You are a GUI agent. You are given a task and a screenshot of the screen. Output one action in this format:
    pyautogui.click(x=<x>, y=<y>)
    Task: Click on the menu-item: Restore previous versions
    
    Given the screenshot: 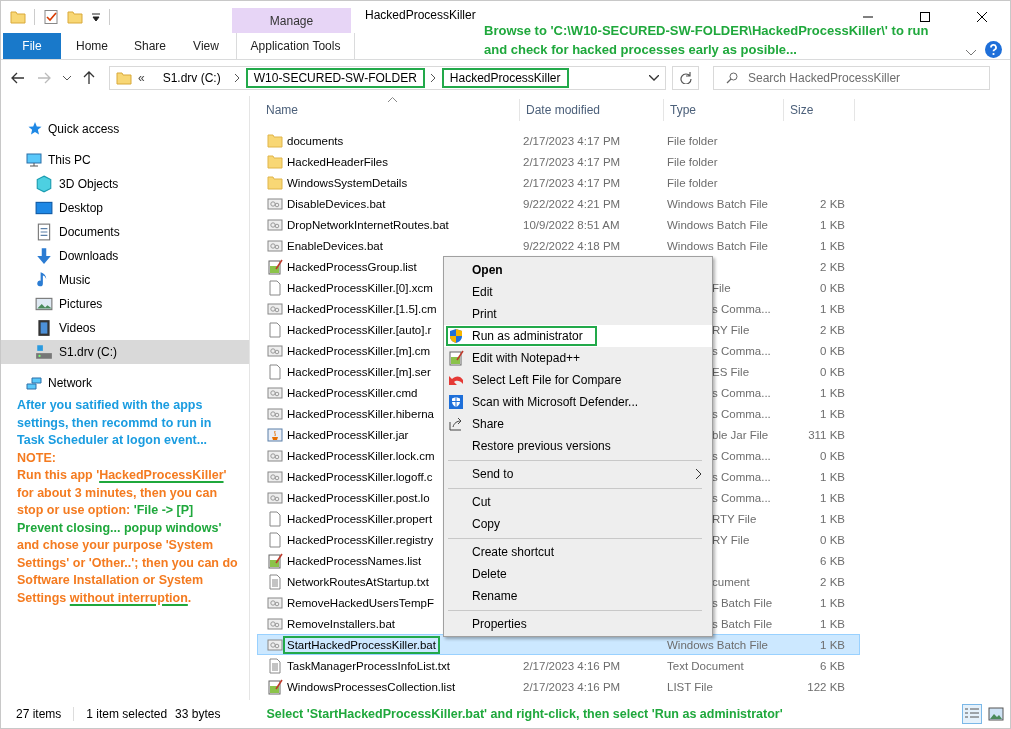 What is the action you would take?
    pyautogui.click(x=578, y=446)
    